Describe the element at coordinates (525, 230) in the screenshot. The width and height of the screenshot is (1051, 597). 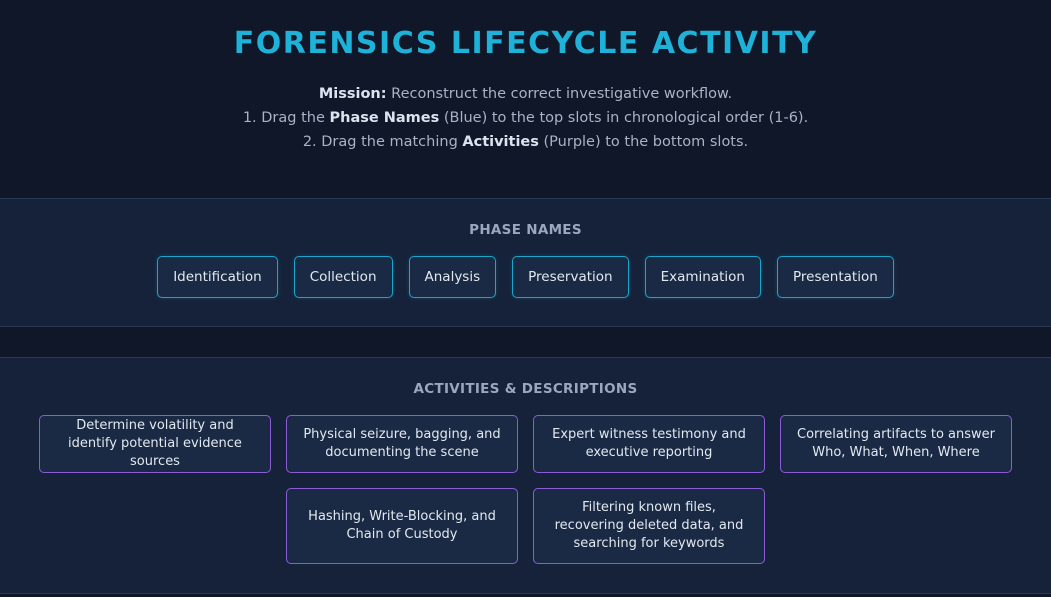
I see `phase-names-title: PHASE NAMES` at that location.